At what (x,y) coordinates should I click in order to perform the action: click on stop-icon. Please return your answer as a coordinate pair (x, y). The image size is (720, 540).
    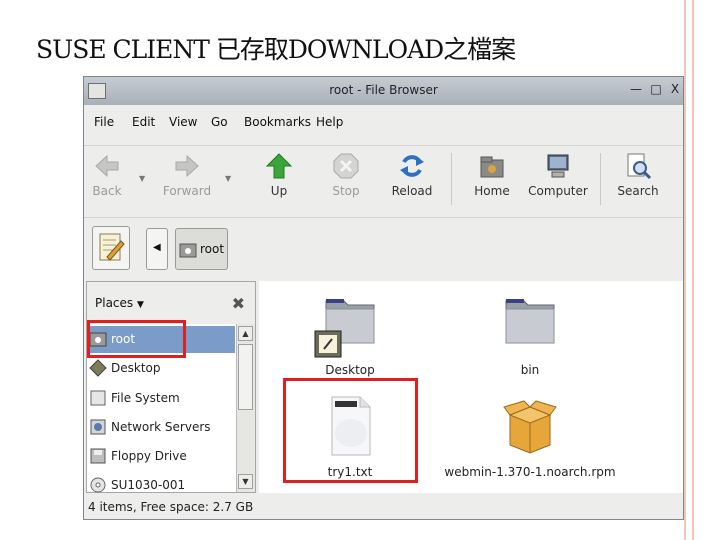
    Looking at the image, I should click on (346, 166).